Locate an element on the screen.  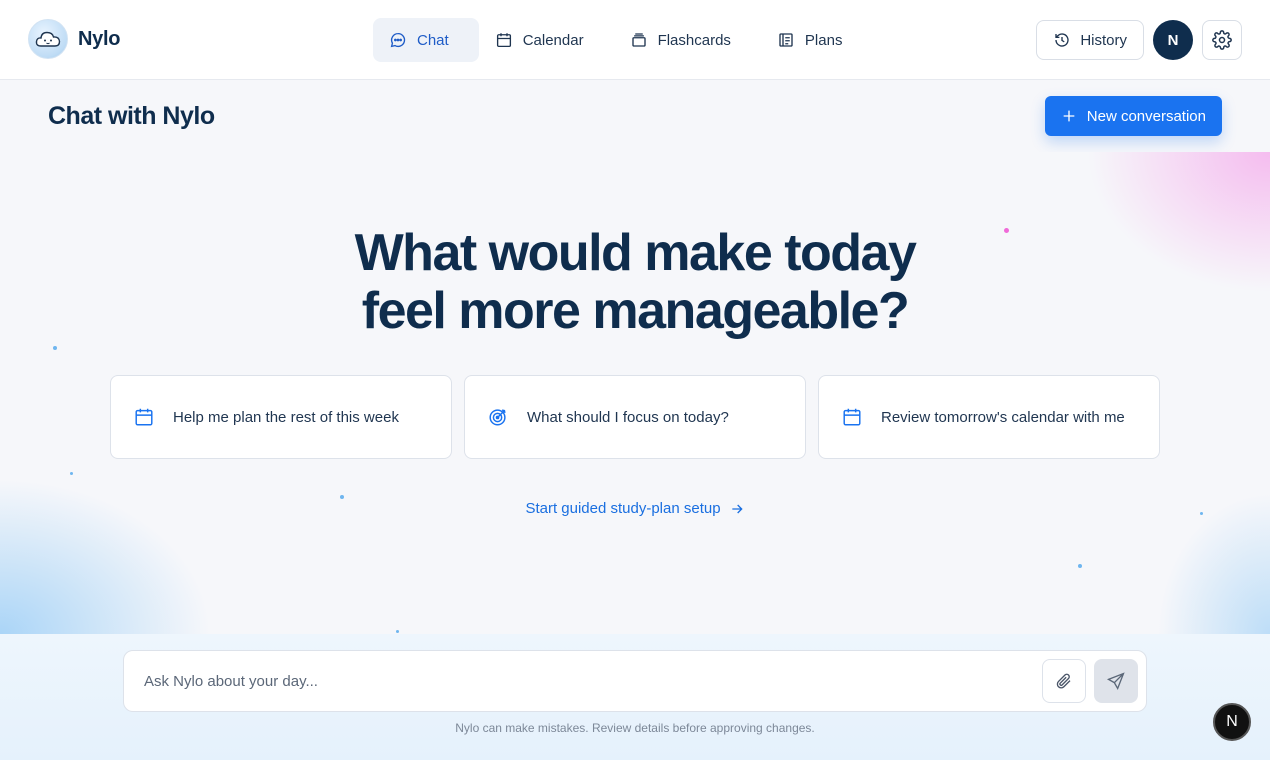
new-conversation-button: New conversation is located at coordinates (1133, 116).